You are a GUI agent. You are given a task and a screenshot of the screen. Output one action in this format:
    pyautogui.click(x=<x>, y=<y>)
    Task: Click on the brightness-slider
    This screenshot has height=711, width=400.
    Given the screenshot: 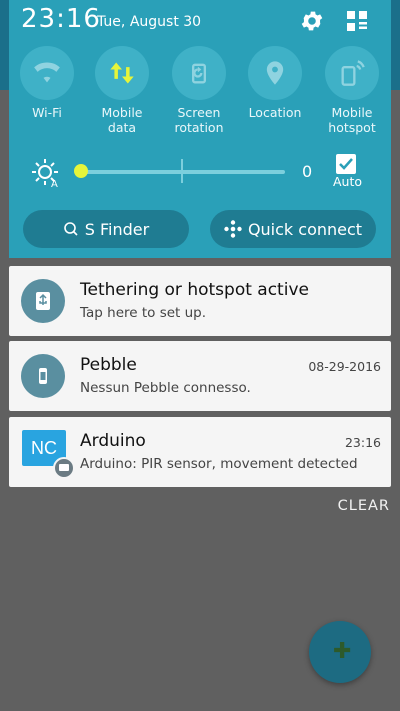 What is the action you would take?
    pyautogui.click(x=183, y=172)
    